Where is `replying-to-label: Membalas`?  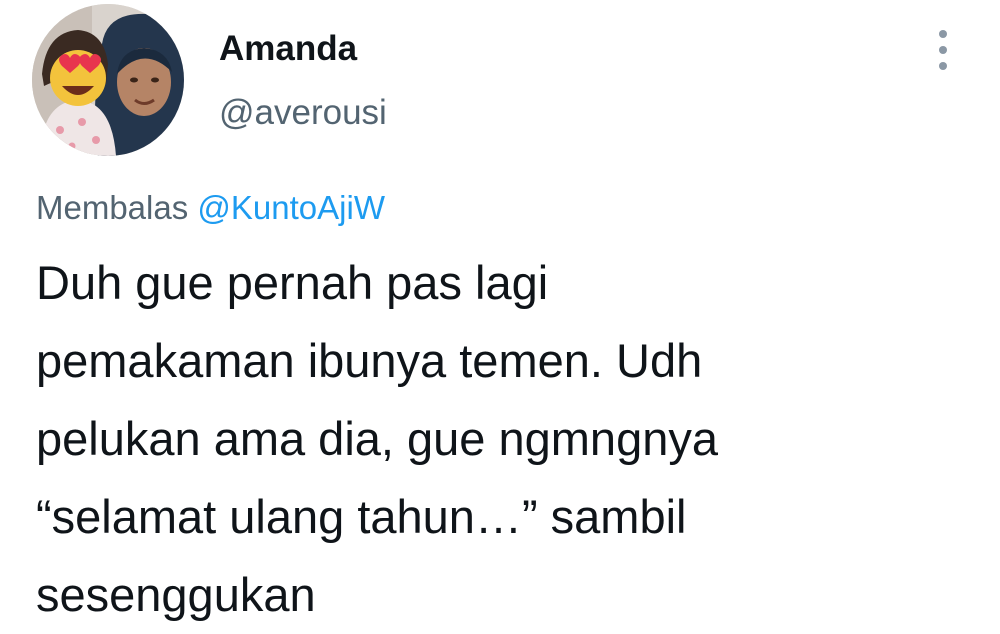 replying-to-label: Membalas is located at coordinates (112, 207).